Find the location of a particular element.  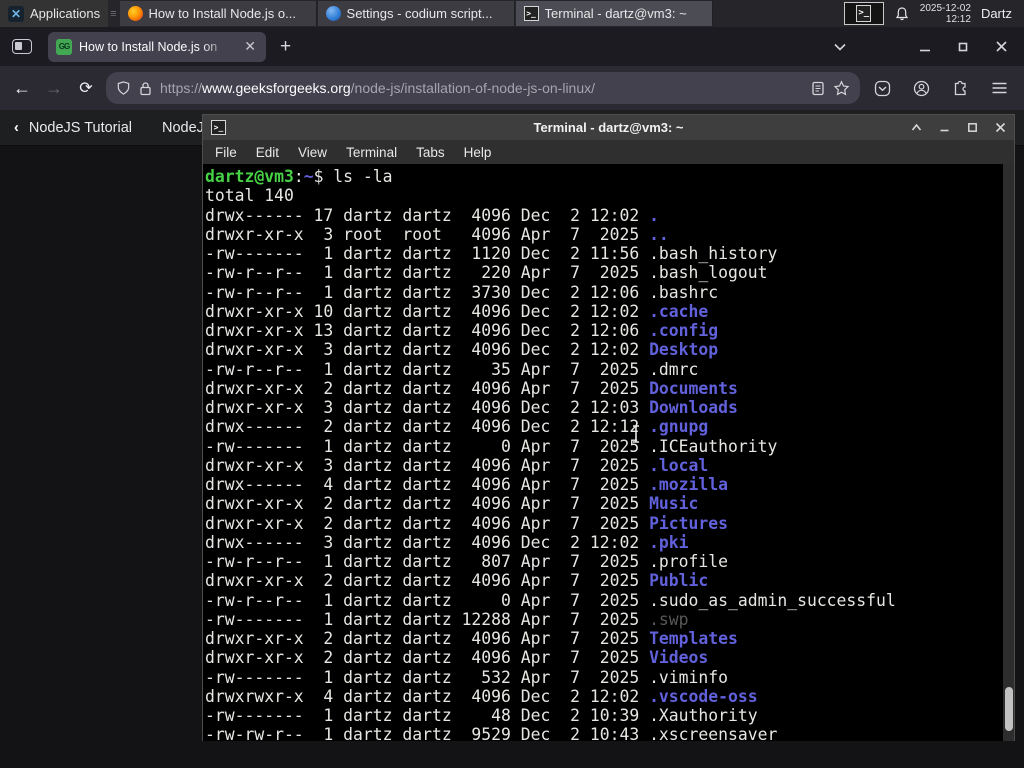

terminal-menu-help: Help is located at coordinates (478, 152).